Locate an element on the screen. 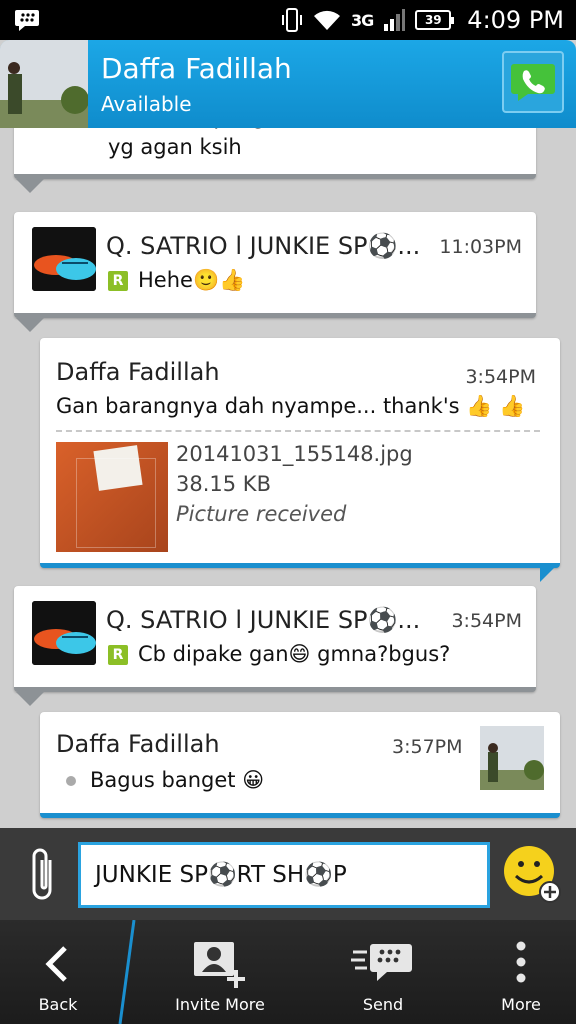  attachment-filename: 20141031_155148.jpg is located at coordinates (294, 454).